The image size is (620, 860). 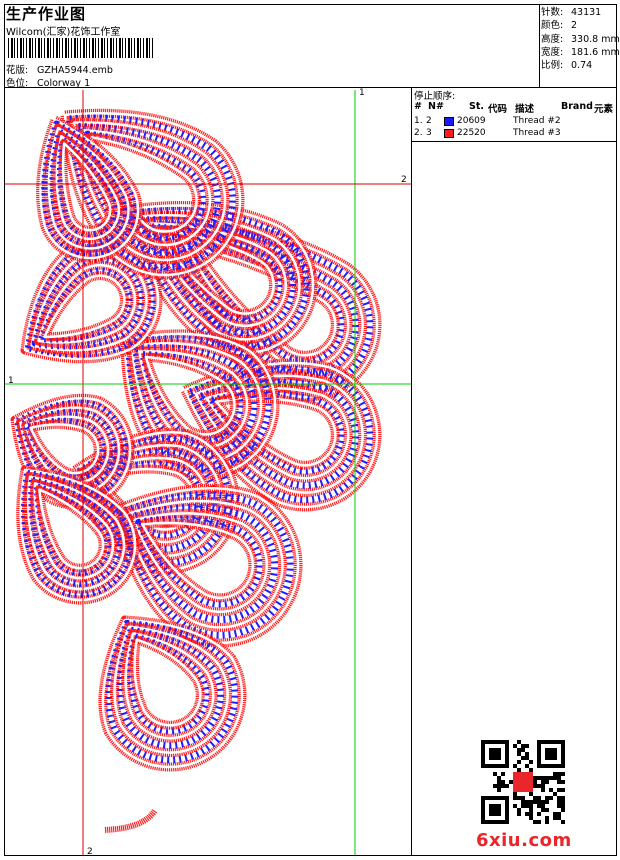 What do you see at coordinates (90, 852) in the screenshot?
I see `guide-label-red-v: 2` at bounding box center [90, 852].